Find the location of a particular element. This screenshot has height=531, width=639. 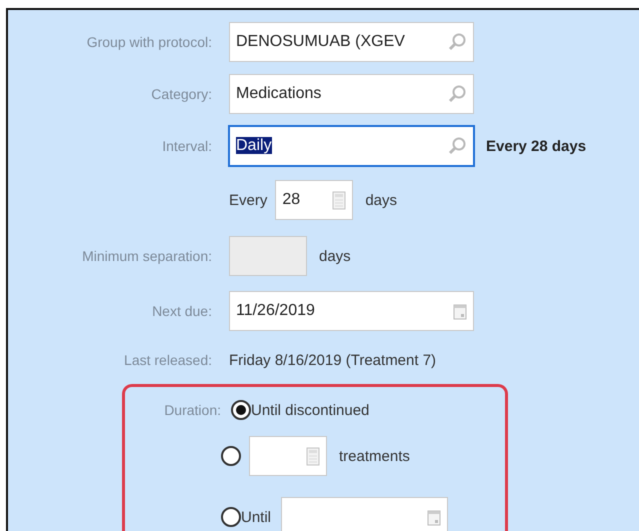

field-label: Next due: is located at coordinates (182, 311).